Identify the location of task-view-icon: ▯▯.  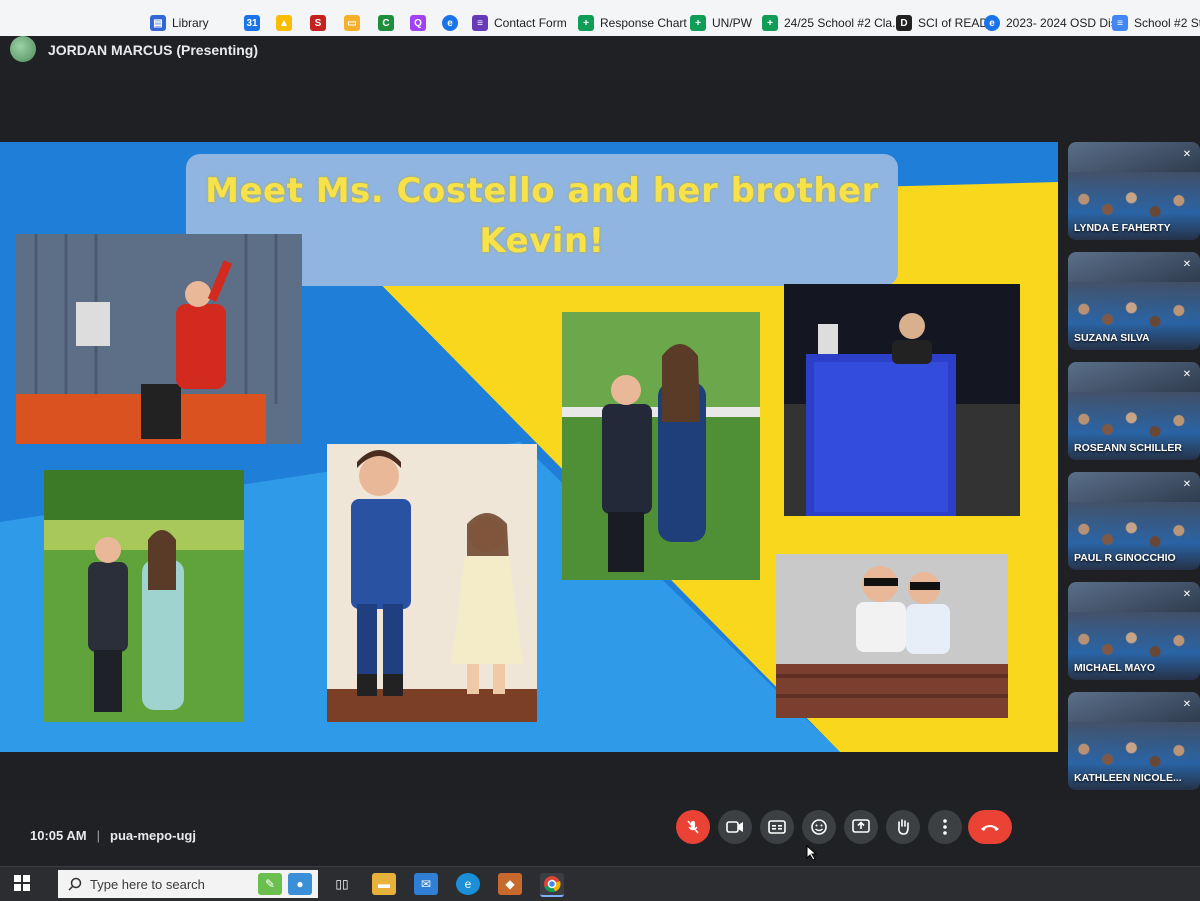
(342, 884).